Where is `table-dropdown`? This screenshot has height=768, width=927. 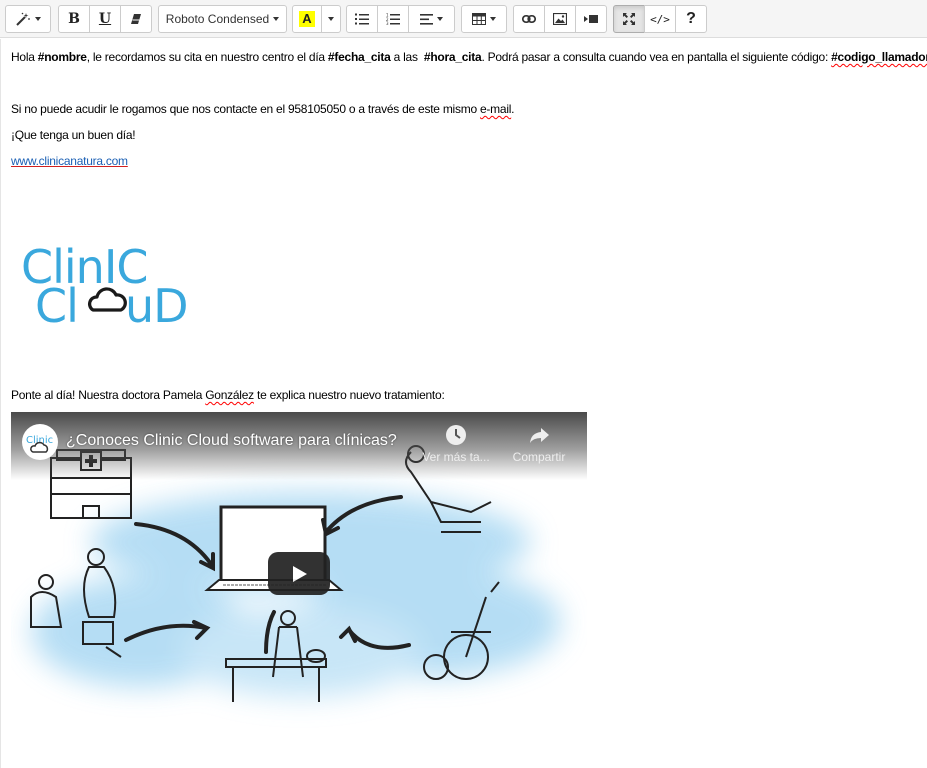
table-dropdown is located at coordinates (484, 19).